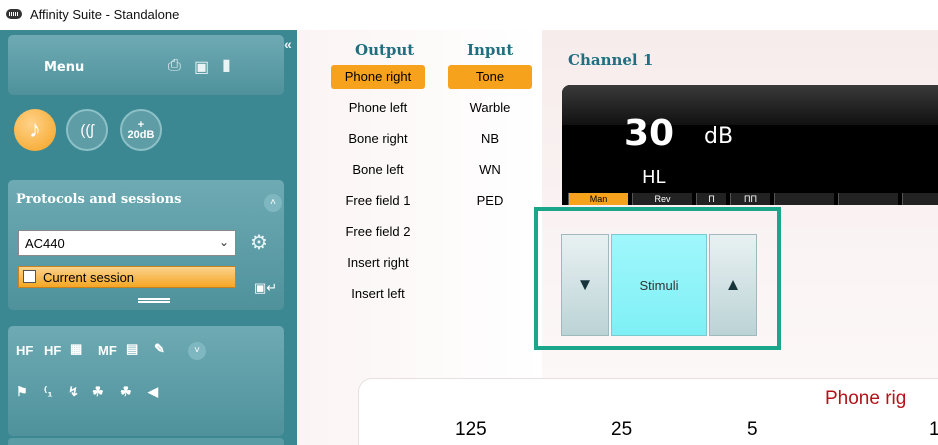  What do you see at coordinates (378, 108) in the screenshot?
I see `output-phone-left: Phone left` at bounding box center [378, 108].